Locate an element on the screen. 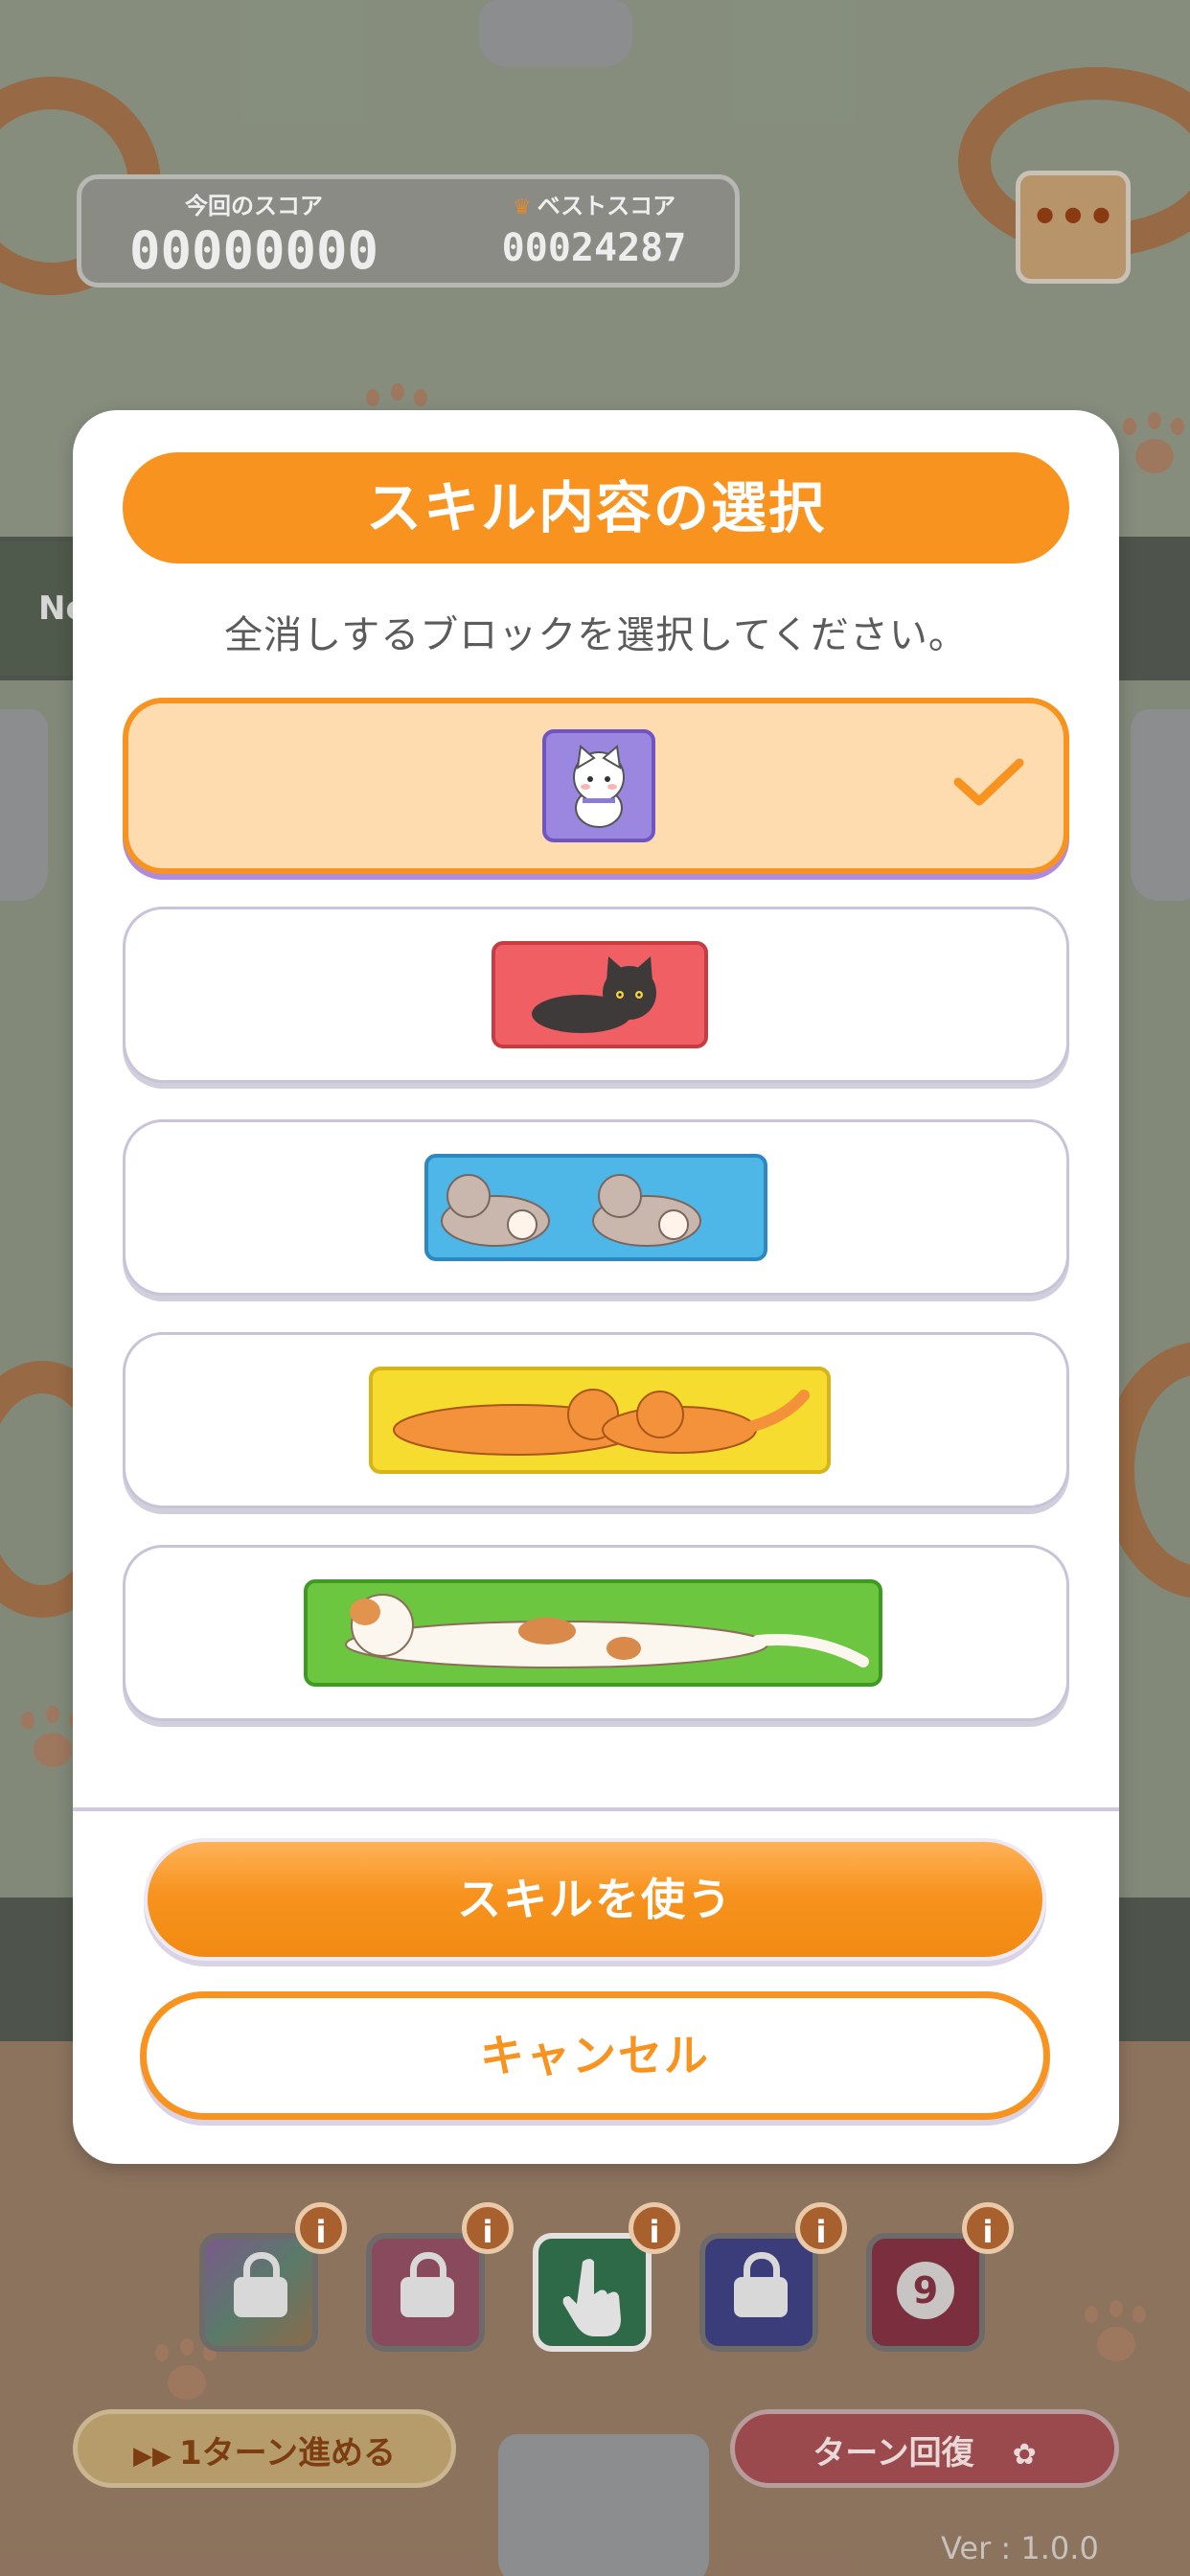 This screenshot has height=2576, width=1190. best-score-value: 00024287 is located at coordinates (594, 248).